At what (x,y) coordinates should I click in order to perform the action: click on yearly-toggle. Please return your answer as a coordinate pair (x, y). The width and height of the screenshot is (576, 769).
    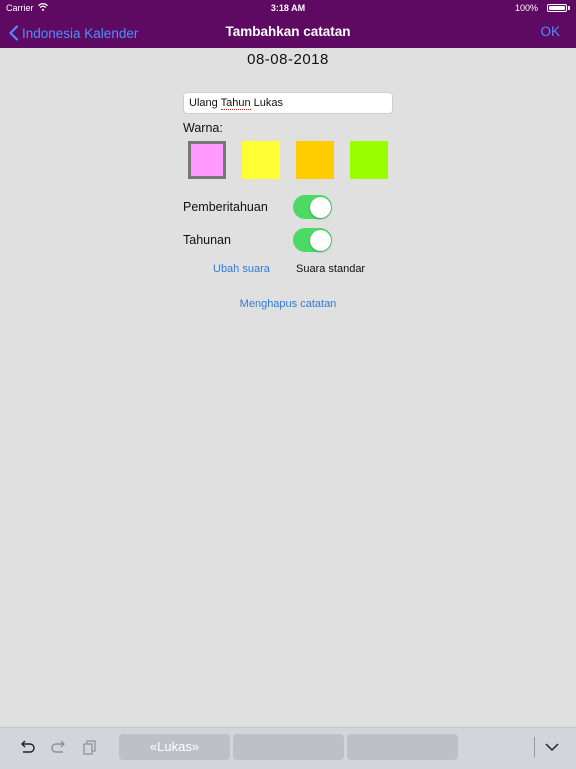
    Looking at the image, I should click on (312, 240).